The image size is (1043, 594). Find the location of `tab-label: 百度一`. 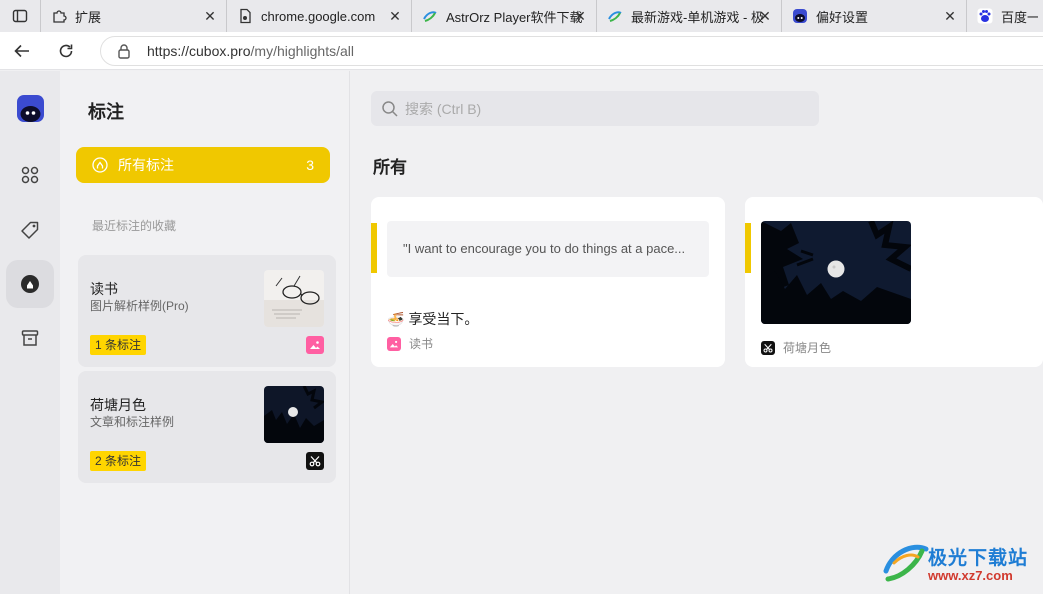

tab-label: 百度一 is located at coordinates (1019, 17).